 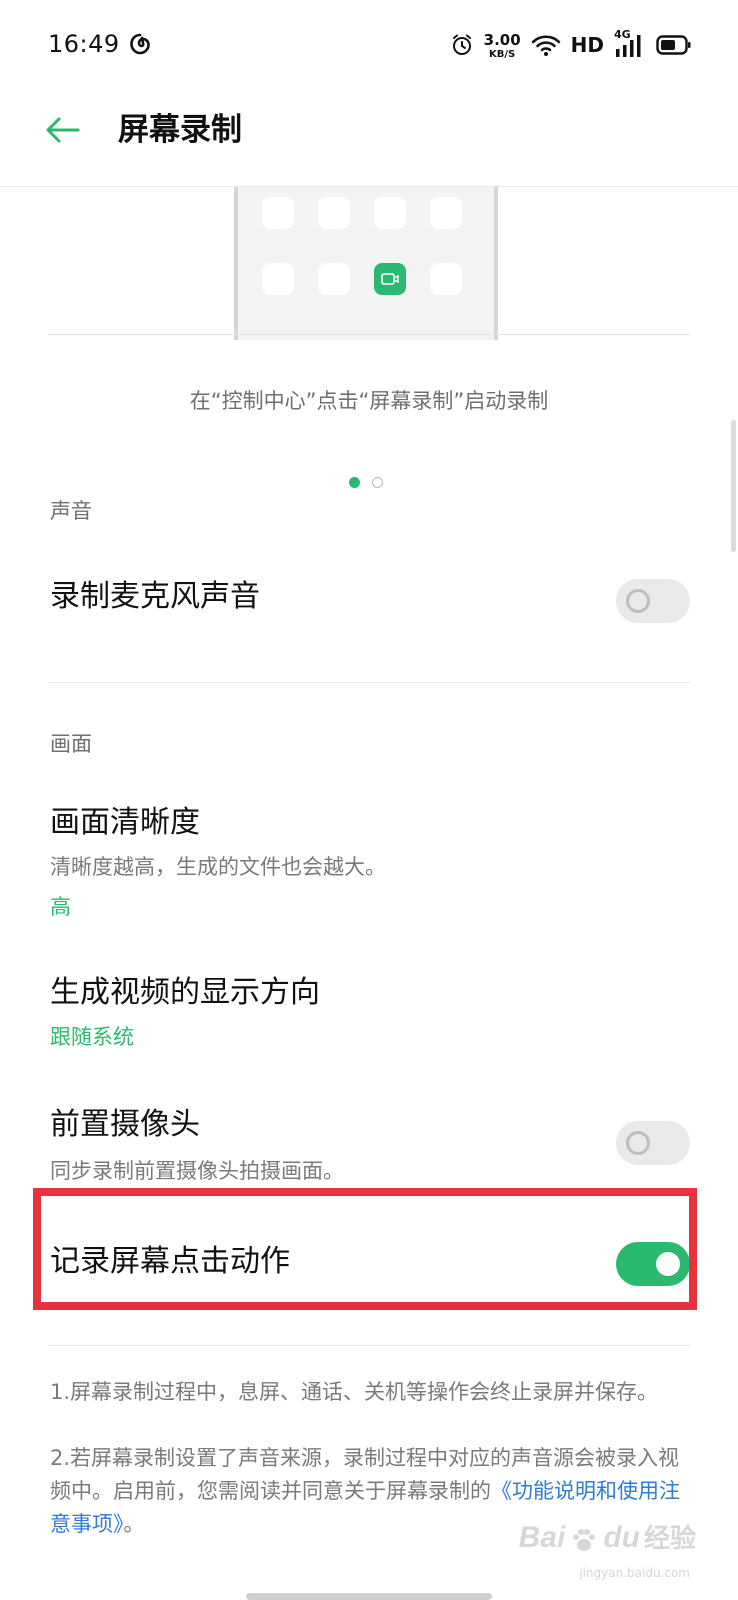 I want to click on control-center-illustration, so click(x=369, y=267).